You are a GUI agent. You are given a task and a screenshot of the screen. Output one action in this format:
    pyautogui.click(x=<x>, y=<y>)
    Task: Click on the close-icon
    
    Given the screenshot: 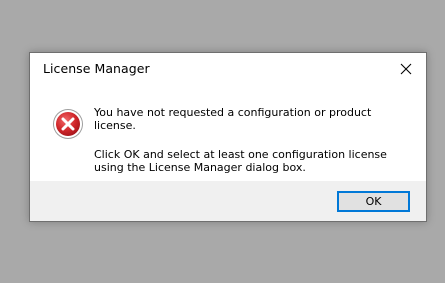 What is the action you would take?
    pyautogui.click(x=406, y=69)
    